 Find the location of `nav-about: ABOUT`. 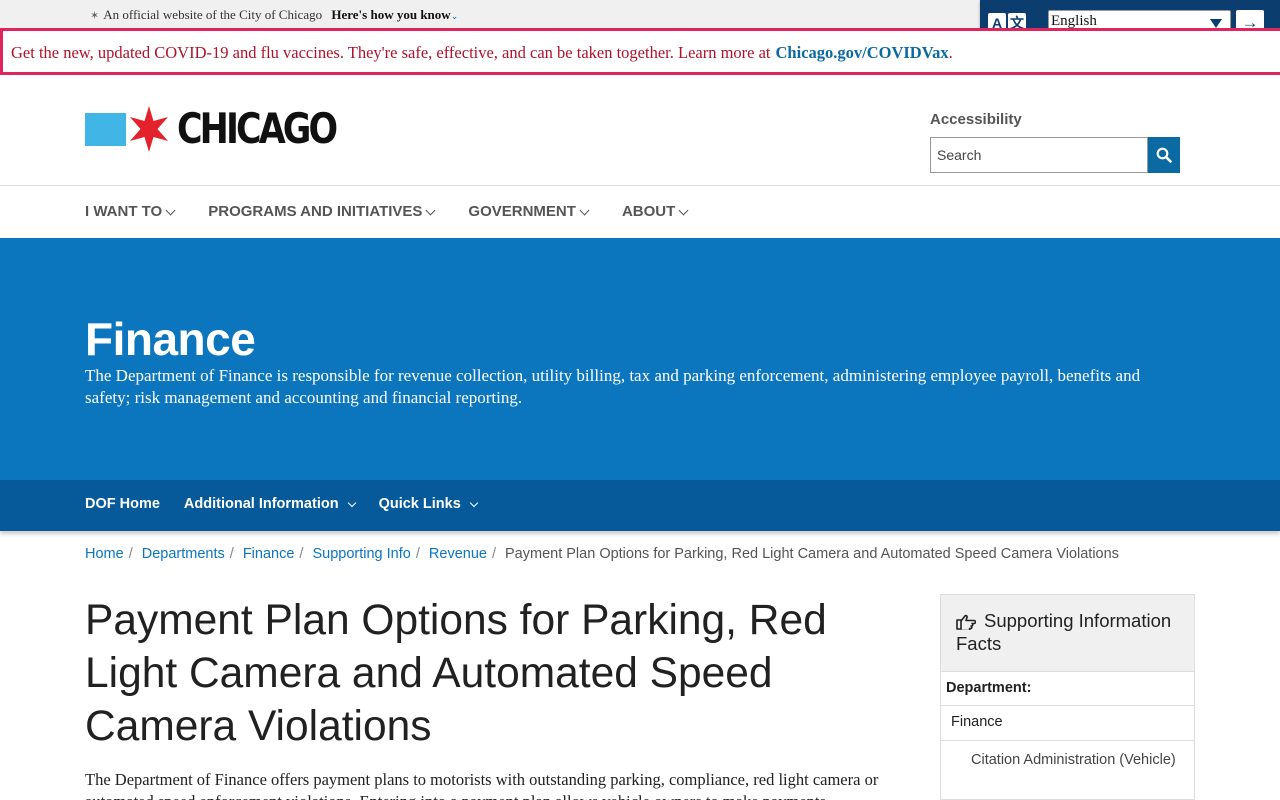

nav-about: ABOUT is located at coordinates (655, 211).